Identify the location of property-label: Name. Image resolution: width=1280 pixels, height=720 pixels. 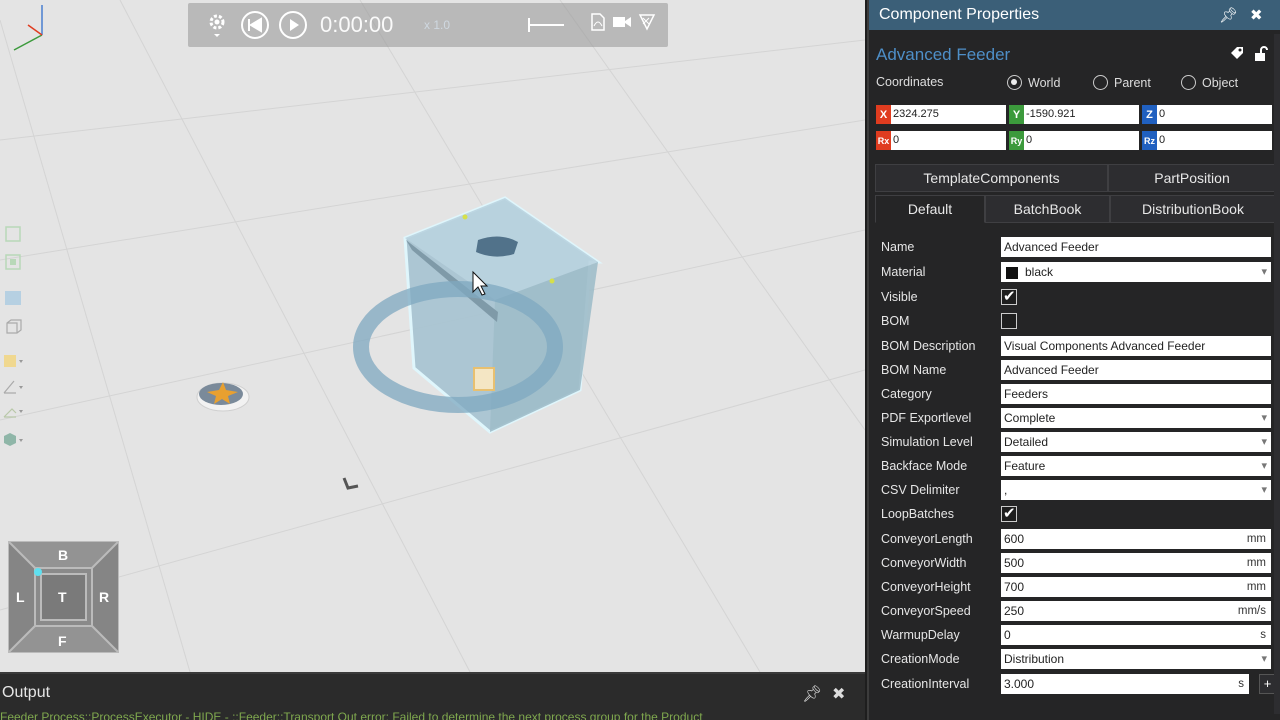
(898, 247).